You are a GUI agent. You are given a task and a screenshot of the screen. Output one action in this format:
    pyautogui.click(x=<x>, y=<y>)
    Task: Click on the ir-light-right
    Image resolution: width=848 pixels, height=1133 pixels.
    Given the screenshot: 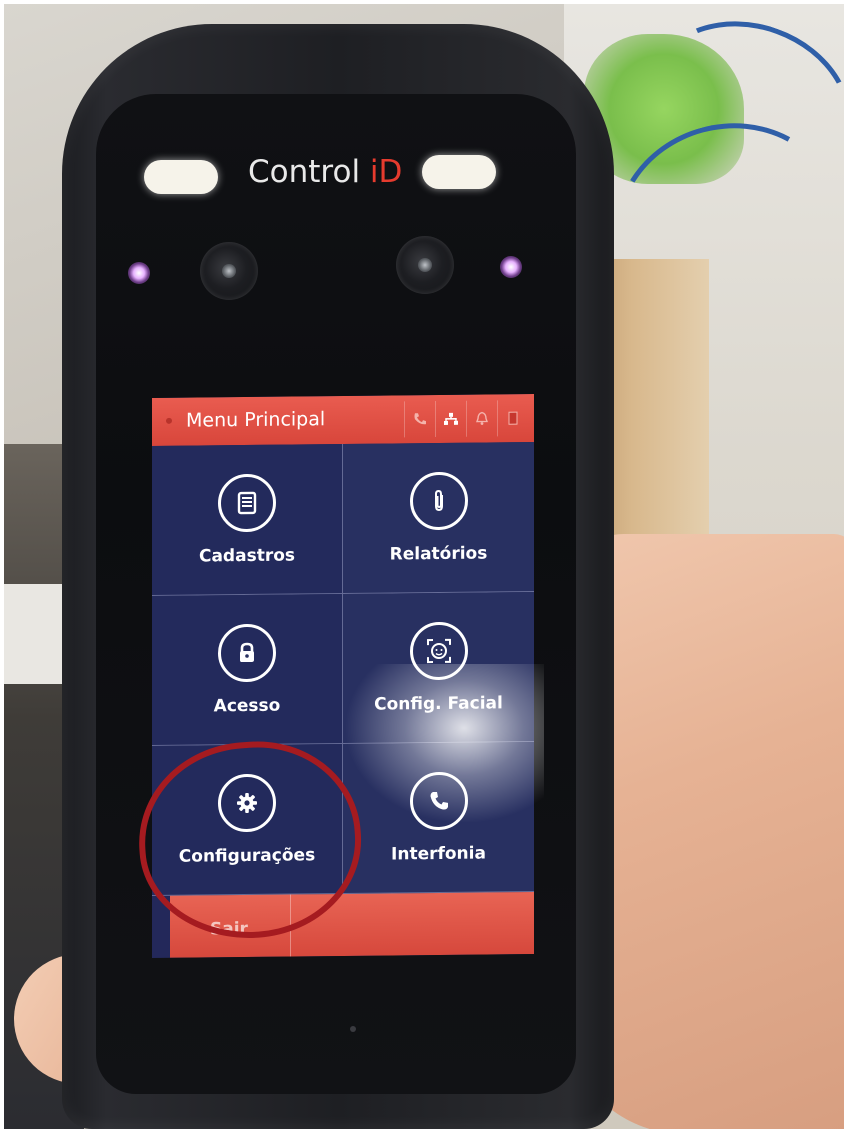 What is the action you would take?
    pyautogui.click(x=511, y=267)
    